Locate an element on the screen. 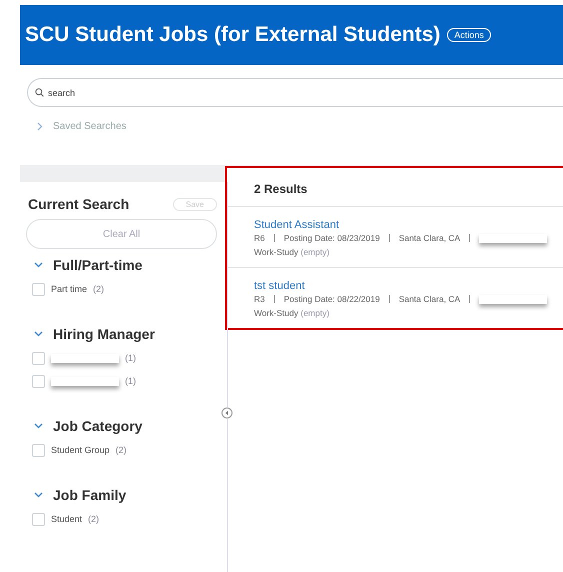 The height and width of the screenshot is (572, 563). job-meta: R6 is located at coordinates (259, 238).